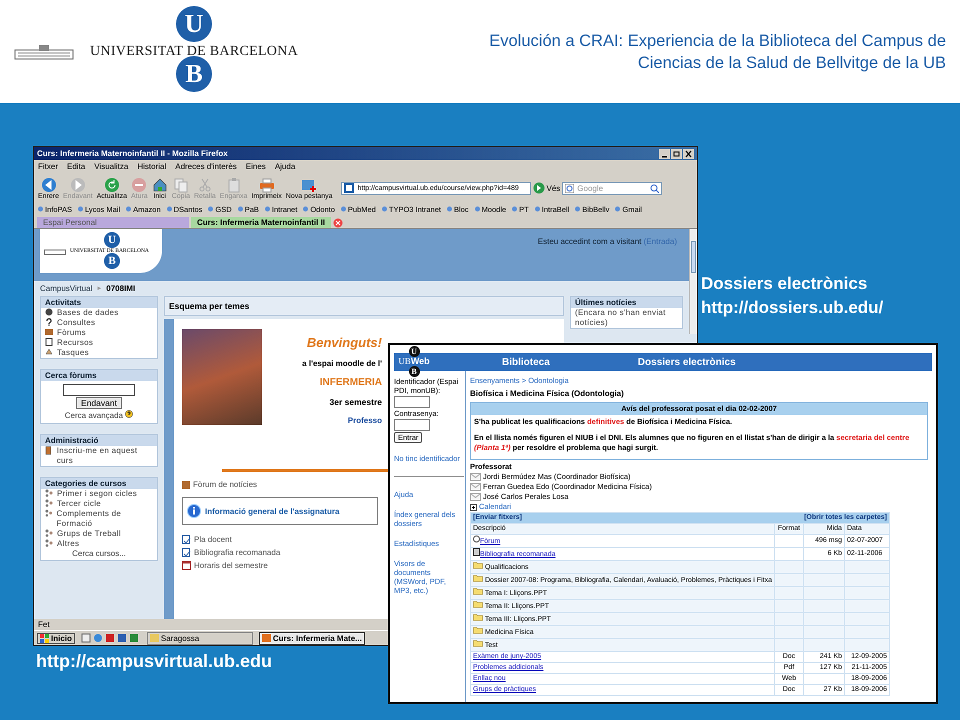 Image resolution: width=960 pixels, height=720 pixels. Describe the element at coordinates (66, 288) in the screenshot. I see `breadcrumb-link: CampusVirtual` at that location.